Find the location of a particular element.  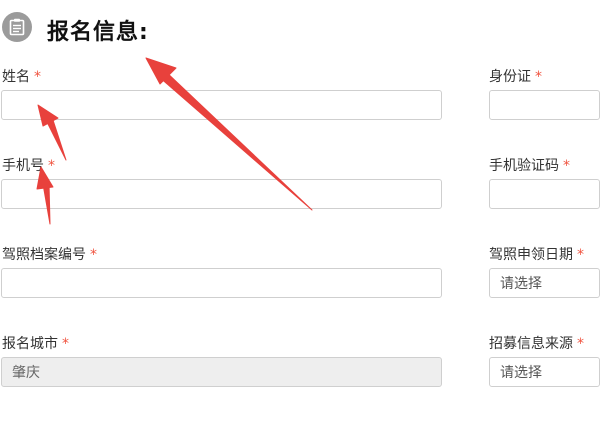

sms-code-input is located at coordinates (544, 194).